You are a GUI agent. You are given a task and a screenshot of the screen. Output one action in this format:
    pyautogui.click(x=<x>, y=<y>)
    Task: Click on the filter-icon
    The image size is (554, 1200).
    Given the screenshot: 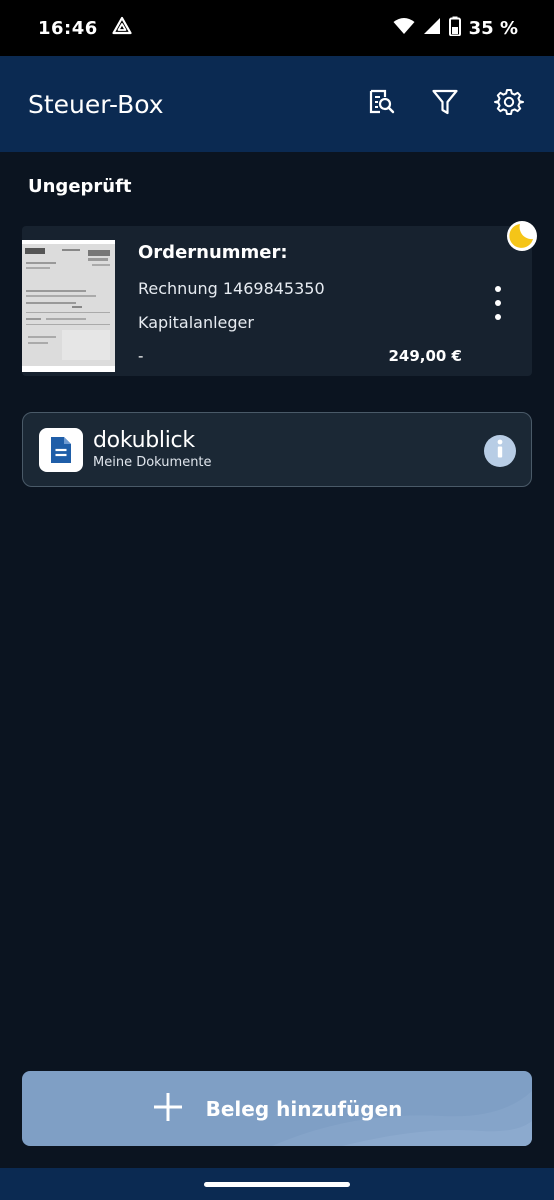 What is the action you would take?
    pyautogui.click(x=445, y=104)
    